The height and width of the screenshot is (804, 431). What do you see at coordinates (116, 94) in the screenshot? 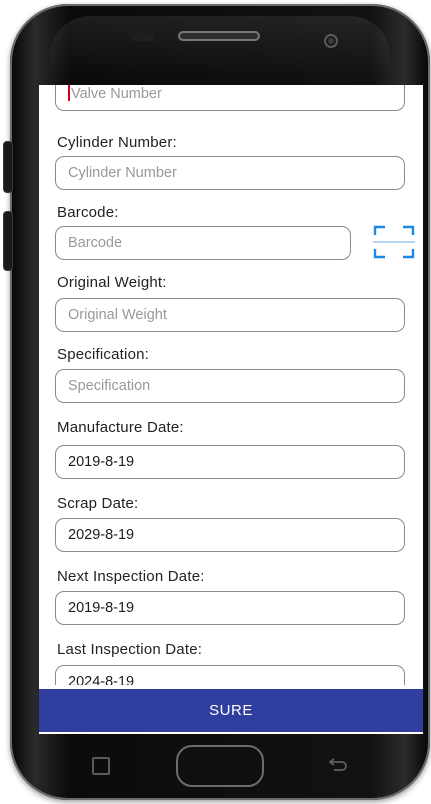
I see `valve-number-placeholder: Valve Number` at bounding box center [116, 94].